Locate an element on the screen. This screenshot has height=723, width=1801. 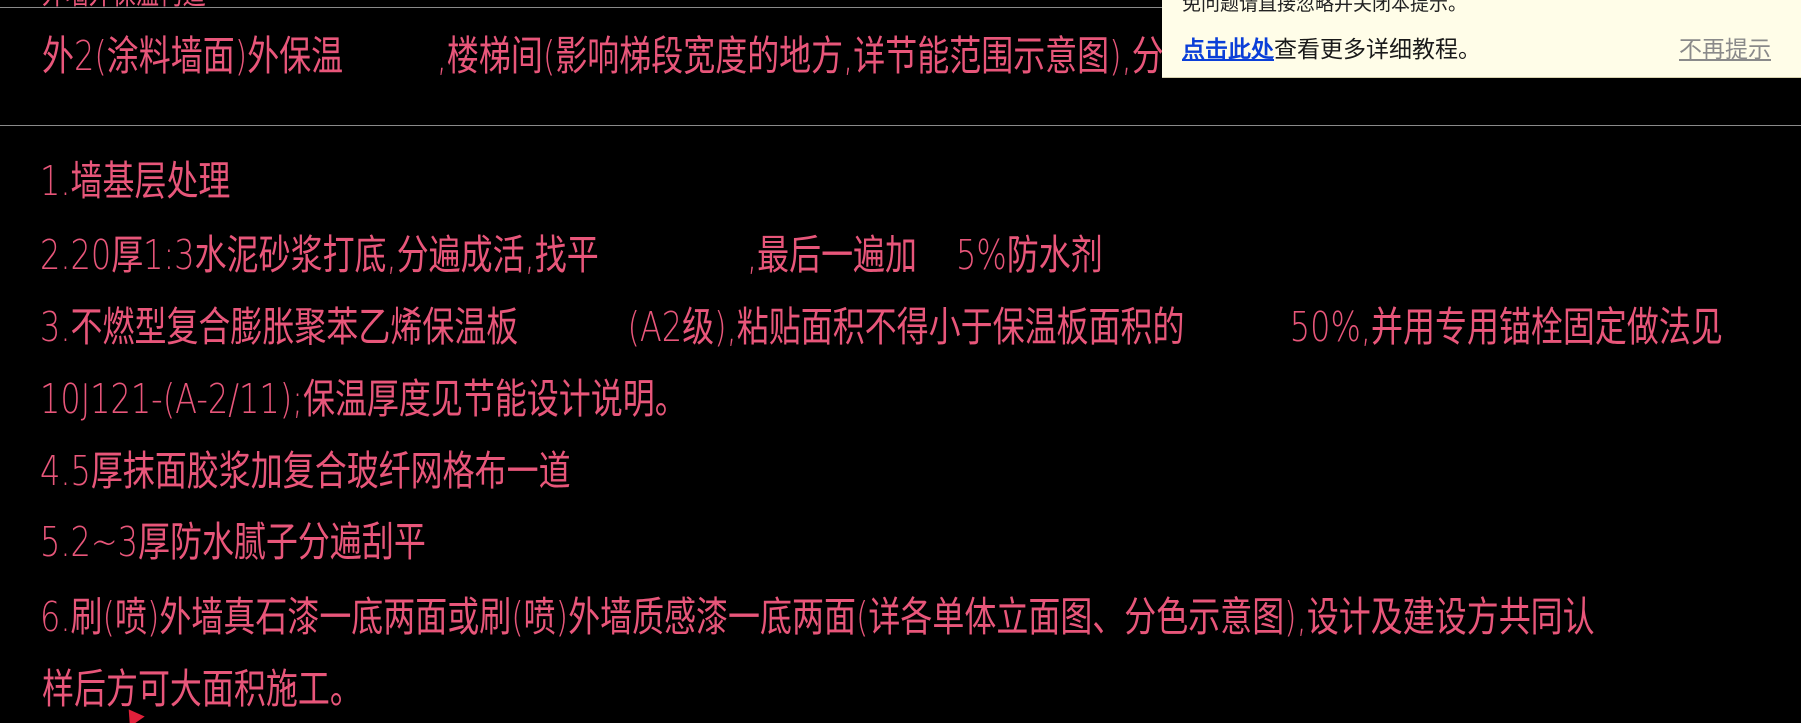
notification-bar: 免问题请直接忽略并关闭本提示。 点击此处查看更多详细教程。 不再提示 is located at coordinates (1481, 39).